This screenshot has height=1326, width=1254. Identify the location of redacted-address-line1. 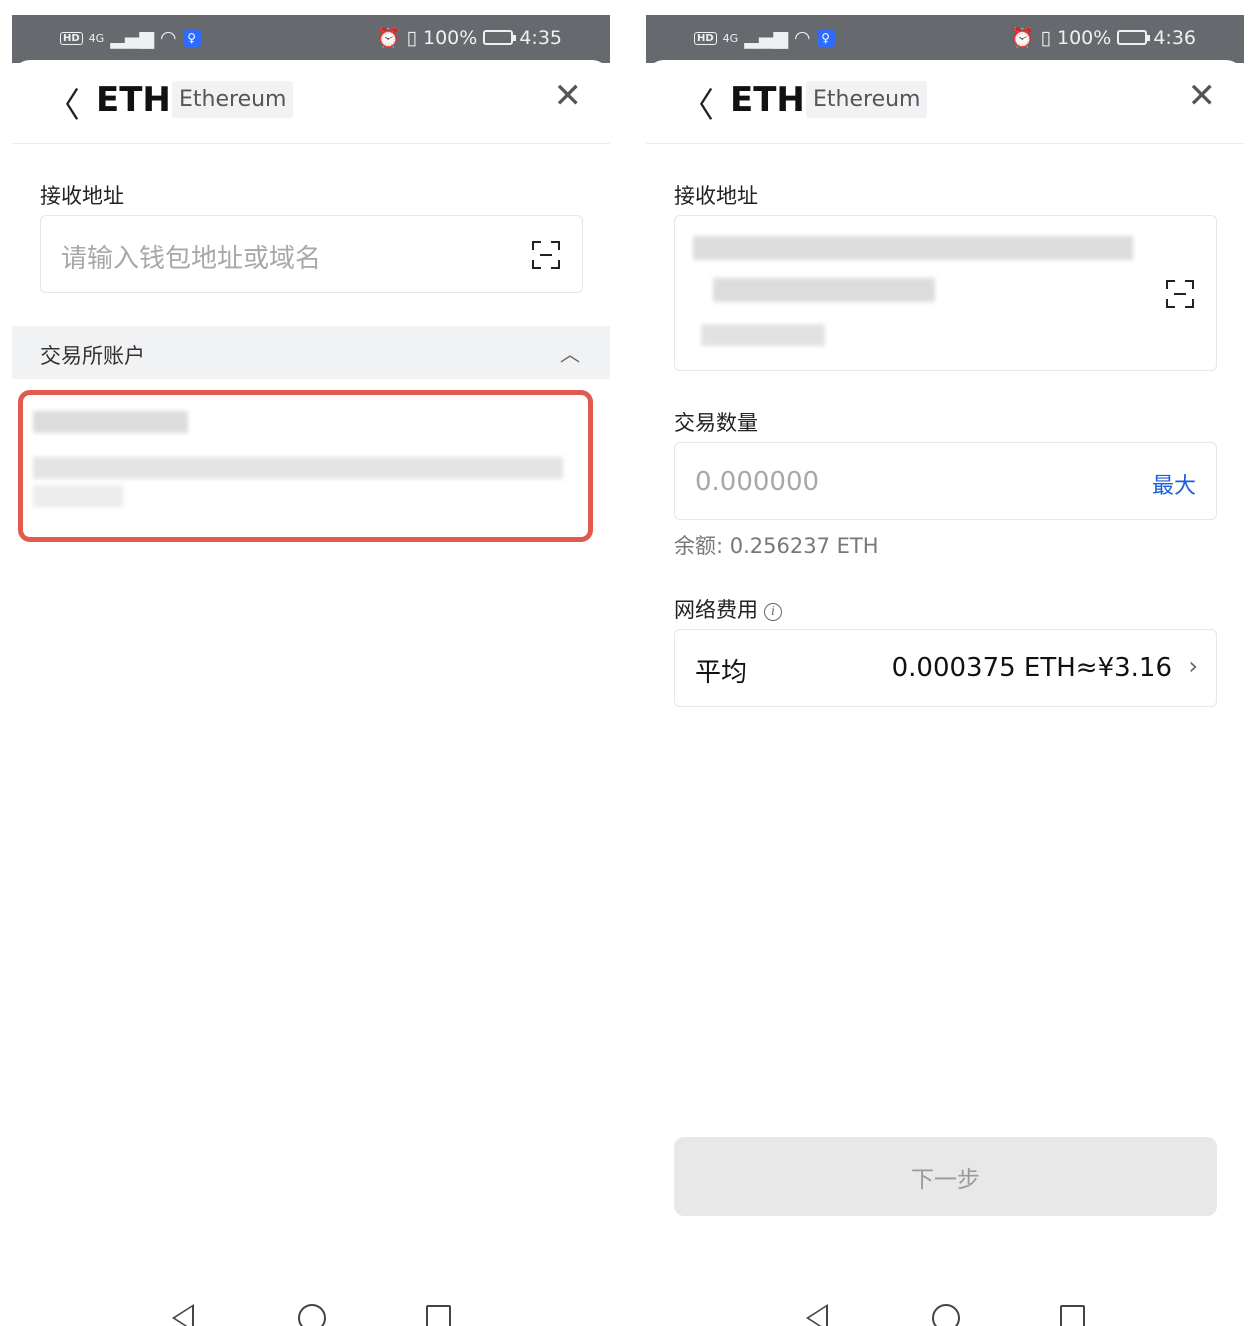
(913, 248).